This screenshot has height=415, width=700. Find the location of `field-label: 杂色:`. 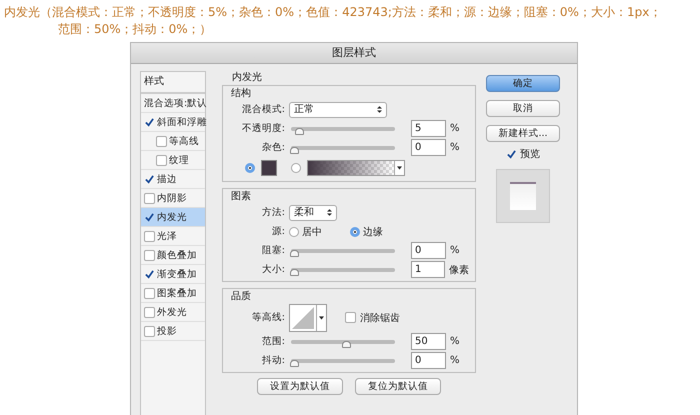

field-label: 杂色: is located at coordinates (272, 147).